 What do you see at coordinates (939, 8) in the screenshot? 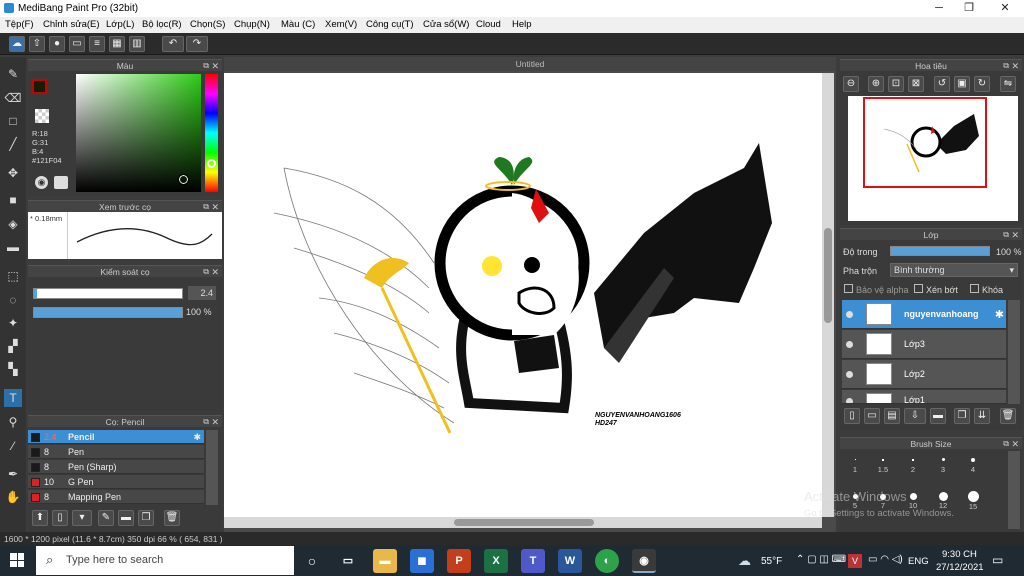
I see `minimize-icon: ─` at bounding box center [939, 8].